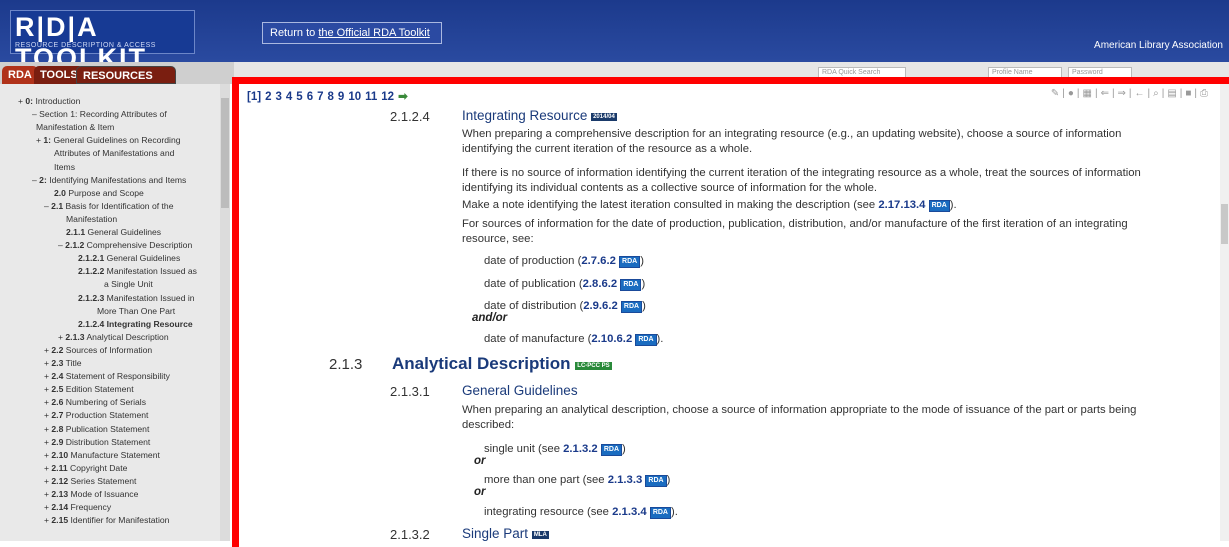 The width and height of the screenshot is (1229, 547). What do you see at coordinates (600, 306) in the screenshot?
I see `reference-link: 2.9.6.2` at bounding box center [600, 306].